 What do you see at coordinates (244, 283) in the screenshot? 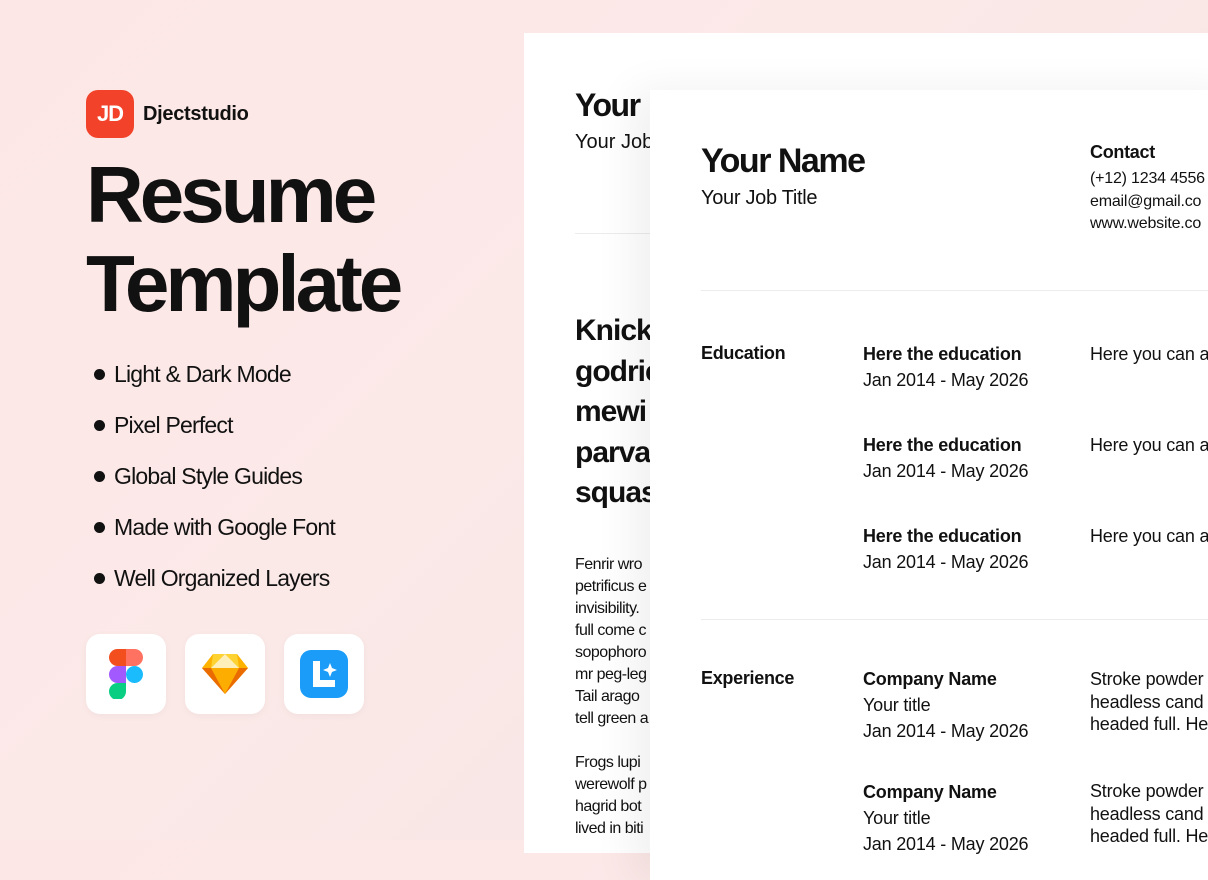
I see `hero-title-line-2: Template` at bounding box center [244, 283].